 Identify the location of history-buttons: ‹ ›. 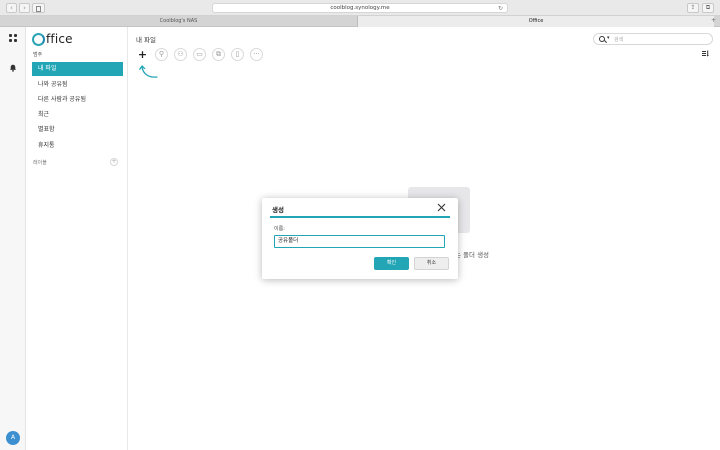
(18, 8).